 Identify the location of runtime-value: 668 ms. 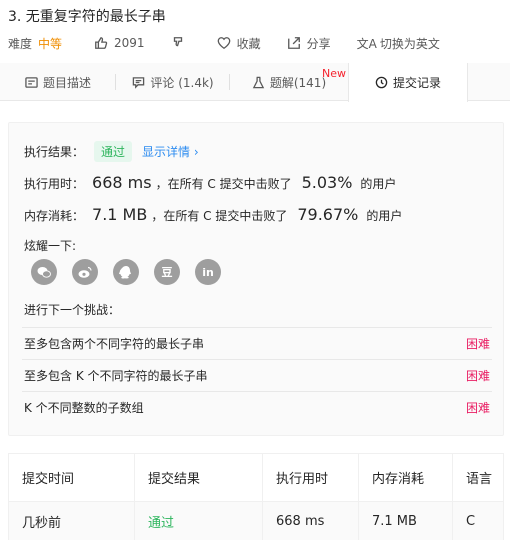
(122, 182).